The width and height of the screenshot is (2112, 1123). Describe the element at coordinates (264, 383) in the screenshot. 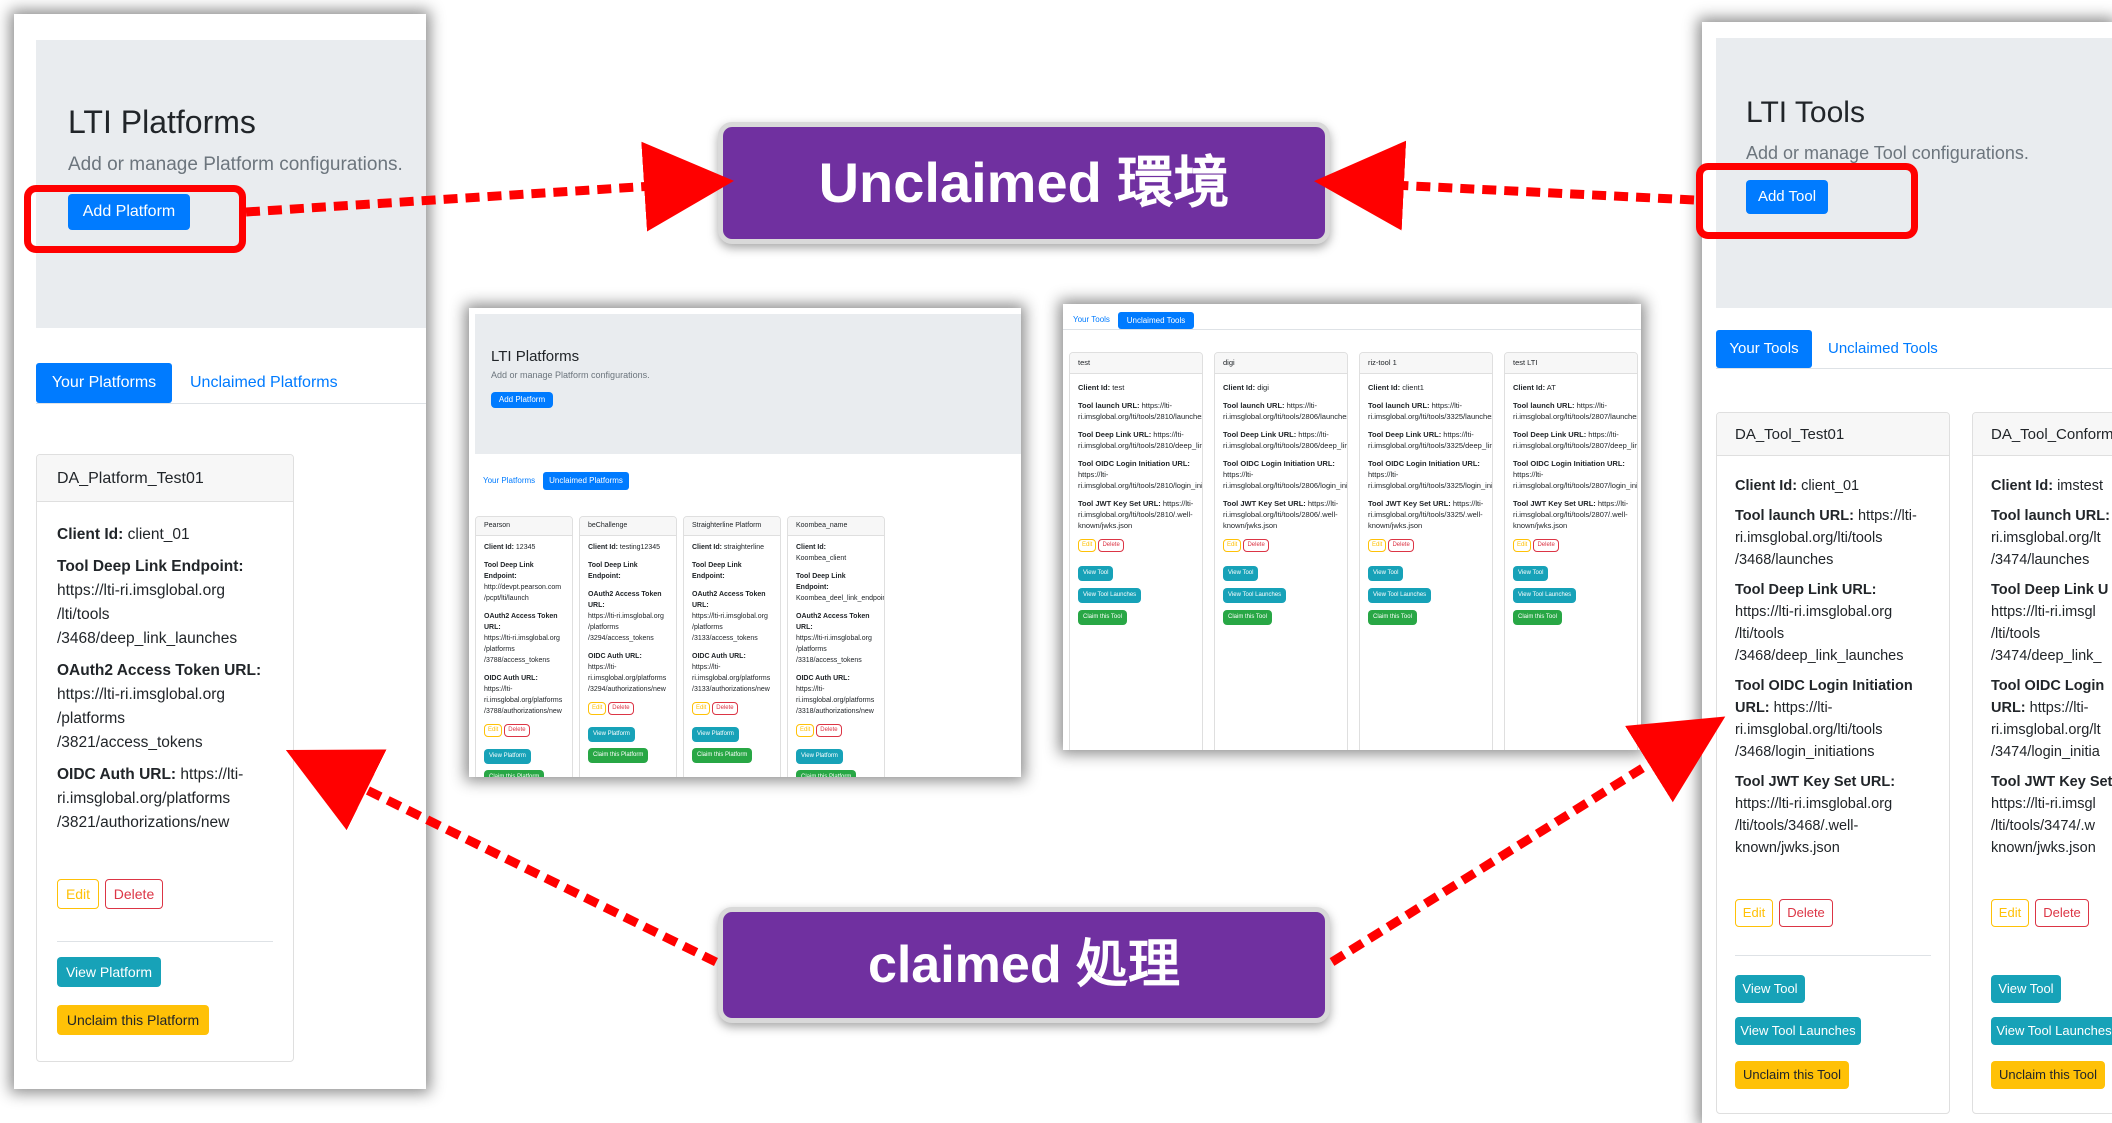

I see `tab-unclaimed-platforms: Unclaimed Platforms` at that location.